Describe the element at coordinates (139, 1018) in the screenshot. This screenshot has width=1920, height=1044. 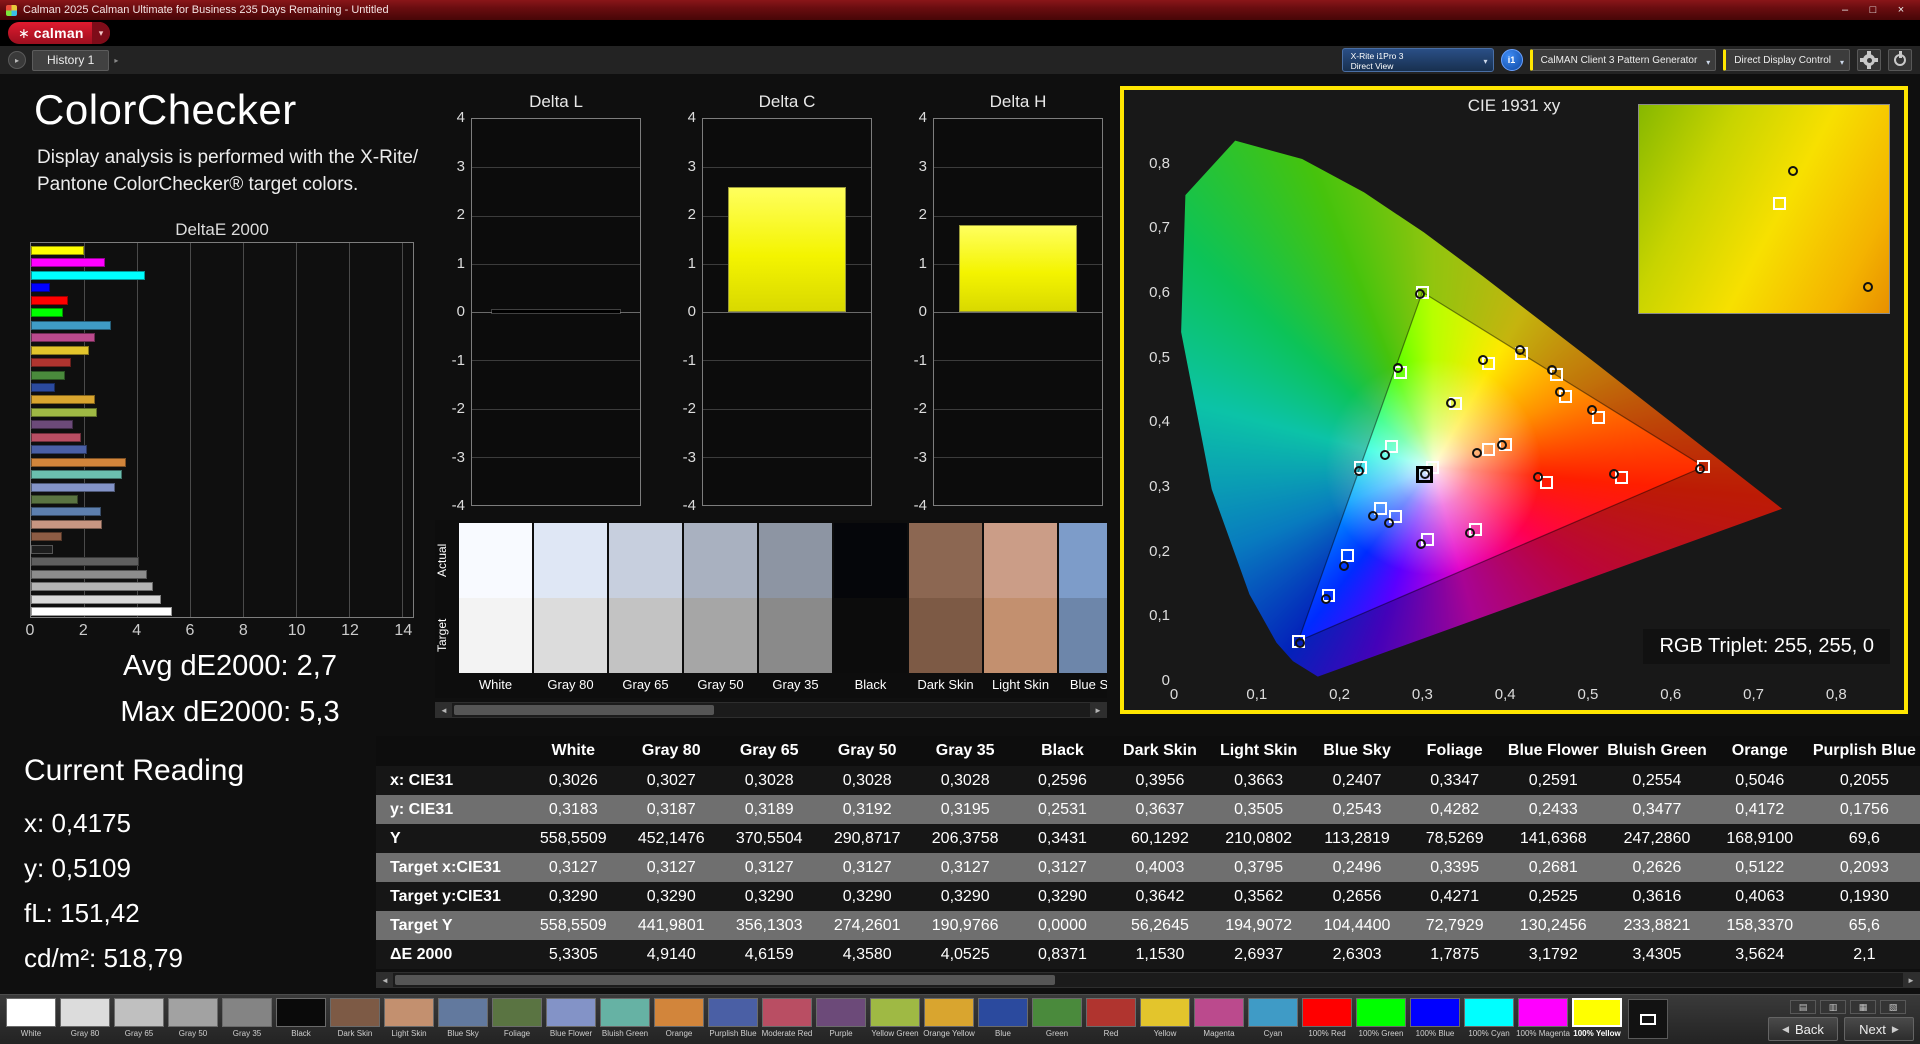
I see `pattern-swatch-gray-65: Gray 65` at that location.